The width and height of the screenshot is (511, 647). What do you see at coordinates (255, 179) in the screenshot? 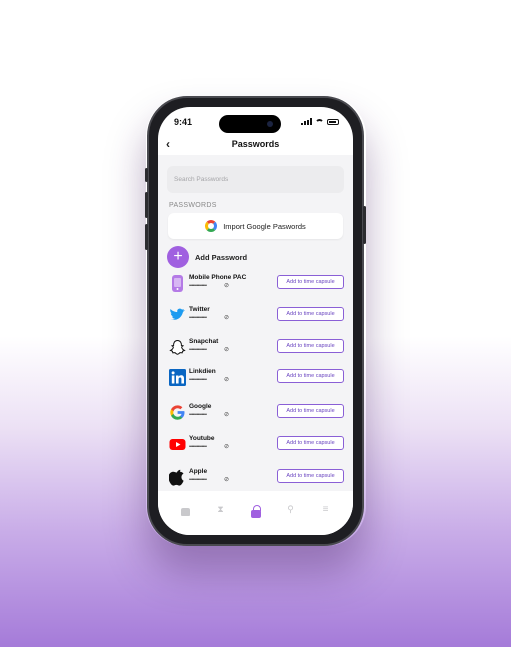
I see `search-input` at bounding box center [255, 179].